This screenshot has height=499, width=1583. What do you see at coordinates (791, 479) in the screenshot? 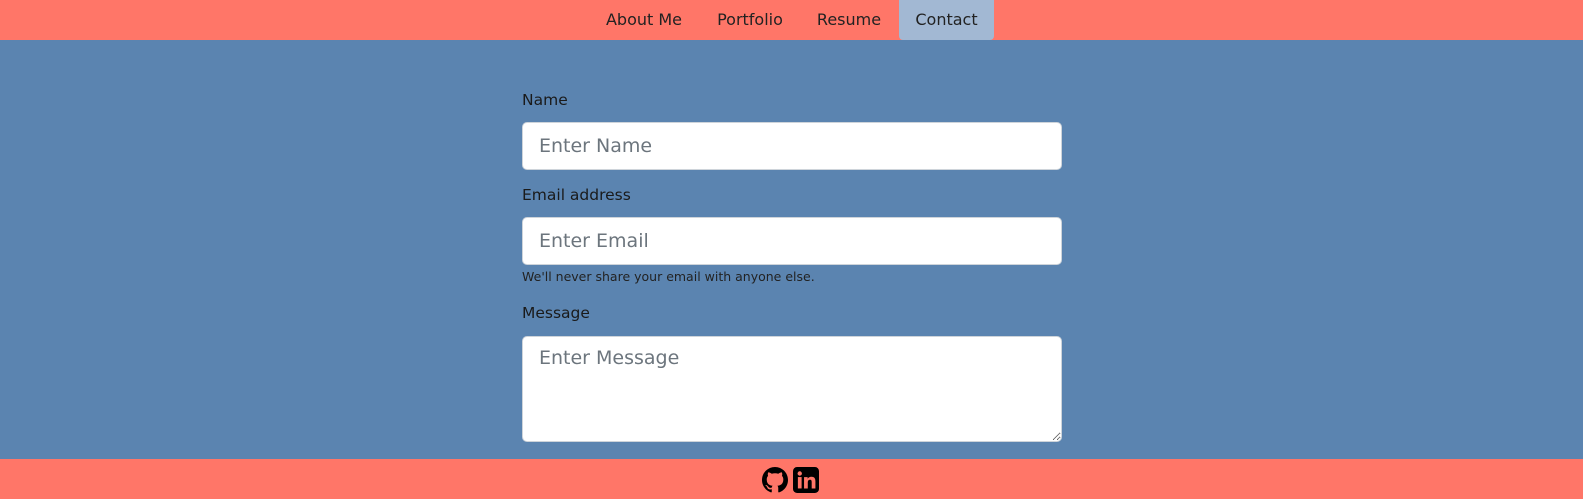
I see `footer` at bounding box center [791, 479].